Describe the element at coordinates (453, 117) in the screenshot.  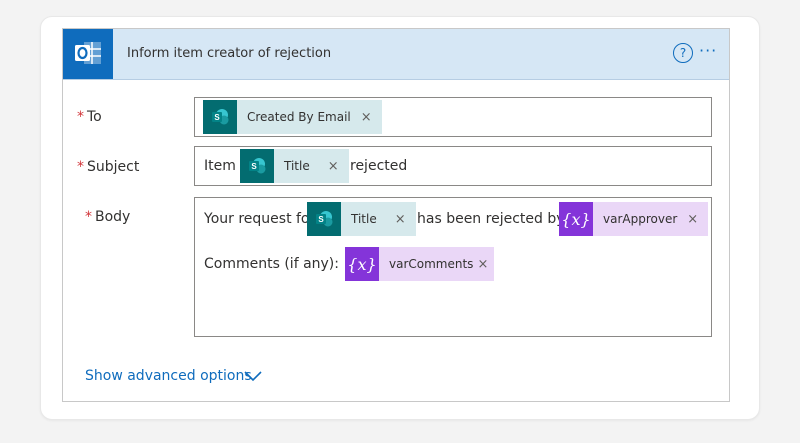
I see `to-field: S Created By Email ×` at that location.